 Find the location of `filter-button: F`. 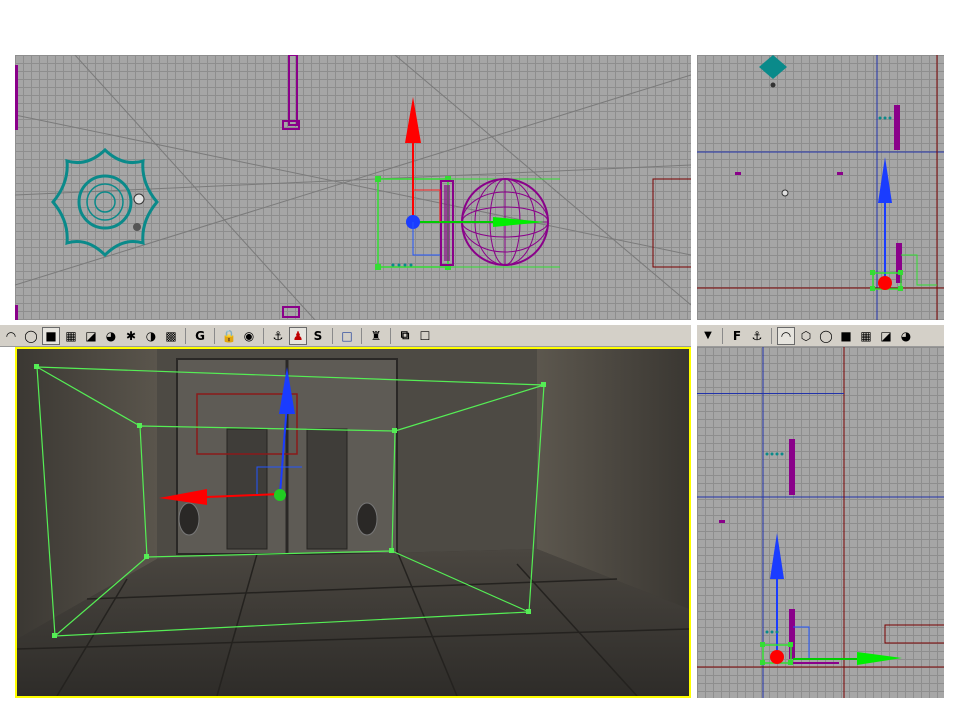

filter-button: F is located at coordinates (737, 336).